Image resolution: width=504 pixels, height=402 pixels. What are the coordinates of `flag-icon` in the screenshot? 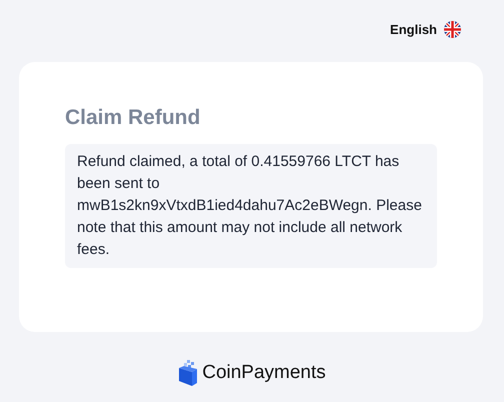 It's located at (452, 29).